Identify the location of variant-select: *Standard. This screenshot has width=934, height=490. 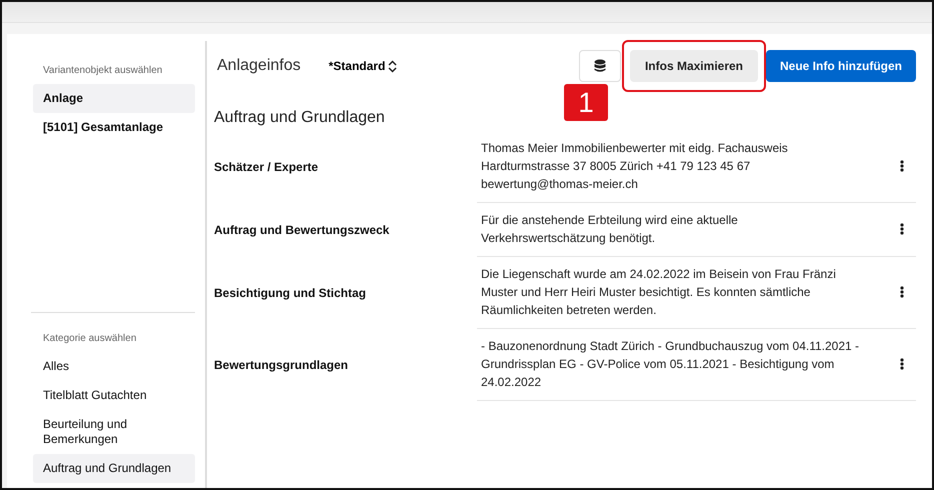
(363, 66).